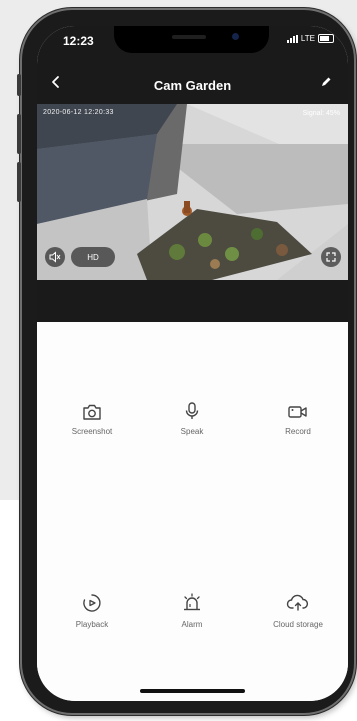  Describe the element at coordinates (192, 691) in the screenshot. I see `home-indicator` at that location.